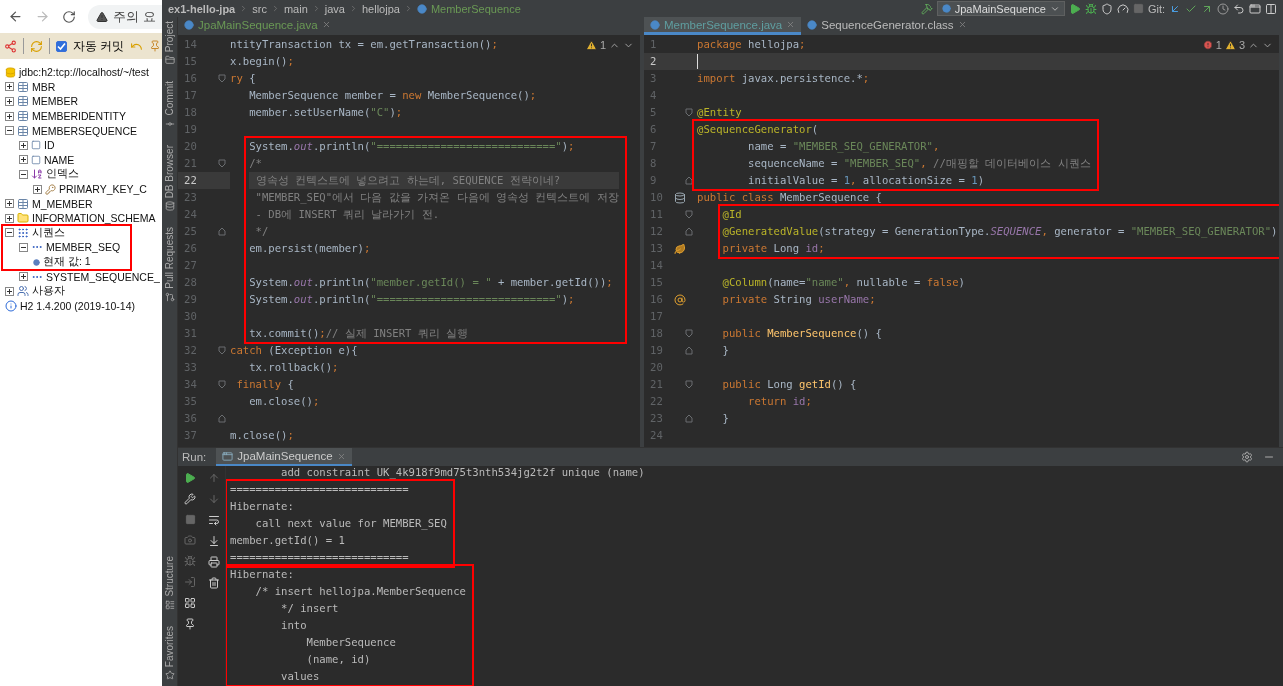 The height and width of the screenshot is (686, 1283). What do you see at coordinates (169, 98) in the screenshot?
I see `tool-window-button: Commit` at bounding box center [169, 98].